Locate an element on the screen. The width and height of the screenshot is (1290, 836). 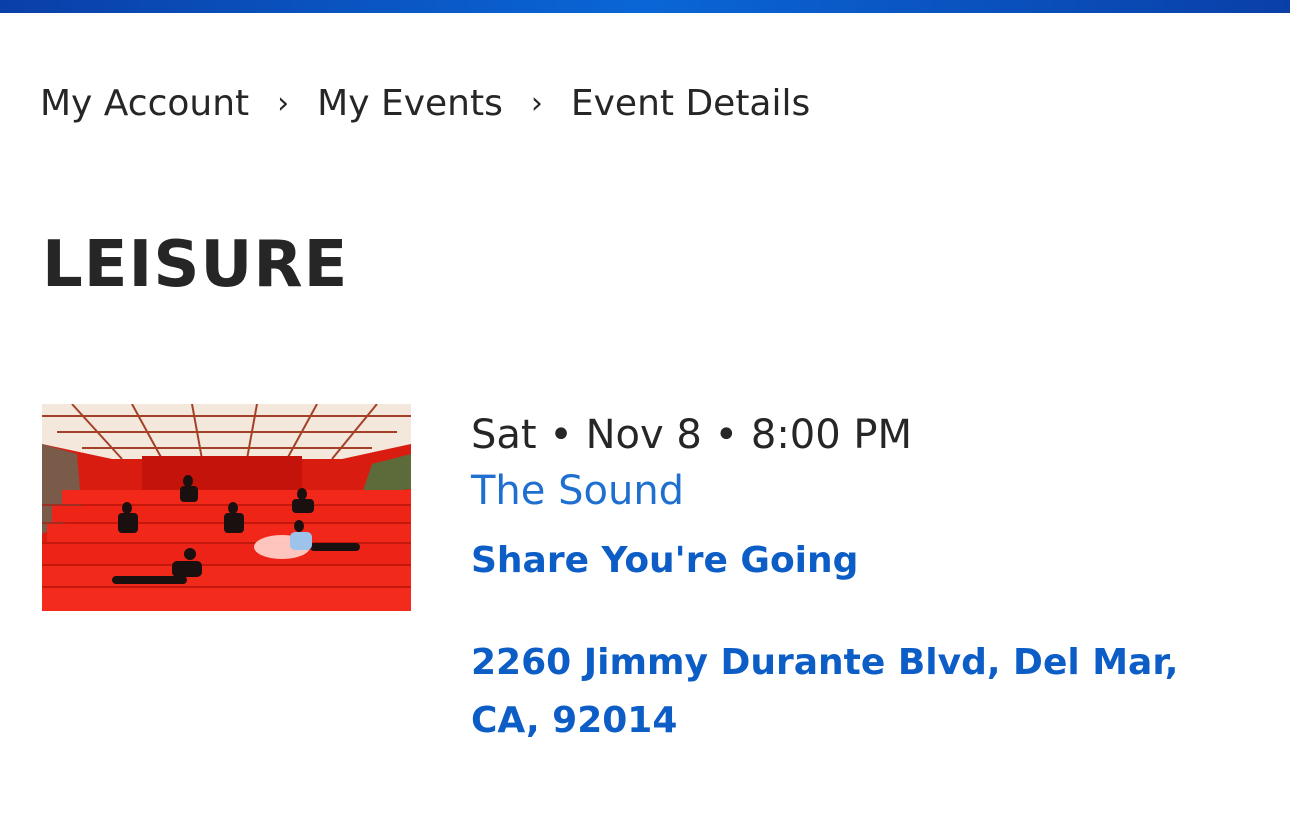
top-accent-bar is located at coordinates (645, 6).